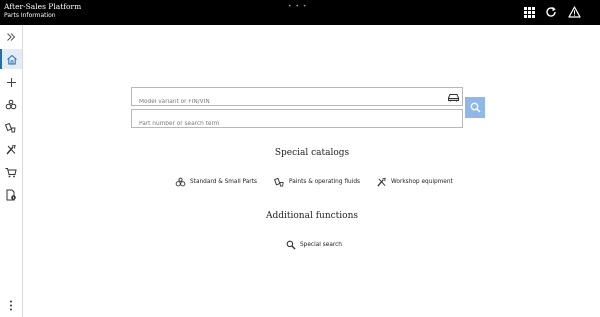 The image size is (600, 317). Describe the element at coordinates (297, 6) in the screenshot. I see `drag-handle-icon: • • •` at that location.